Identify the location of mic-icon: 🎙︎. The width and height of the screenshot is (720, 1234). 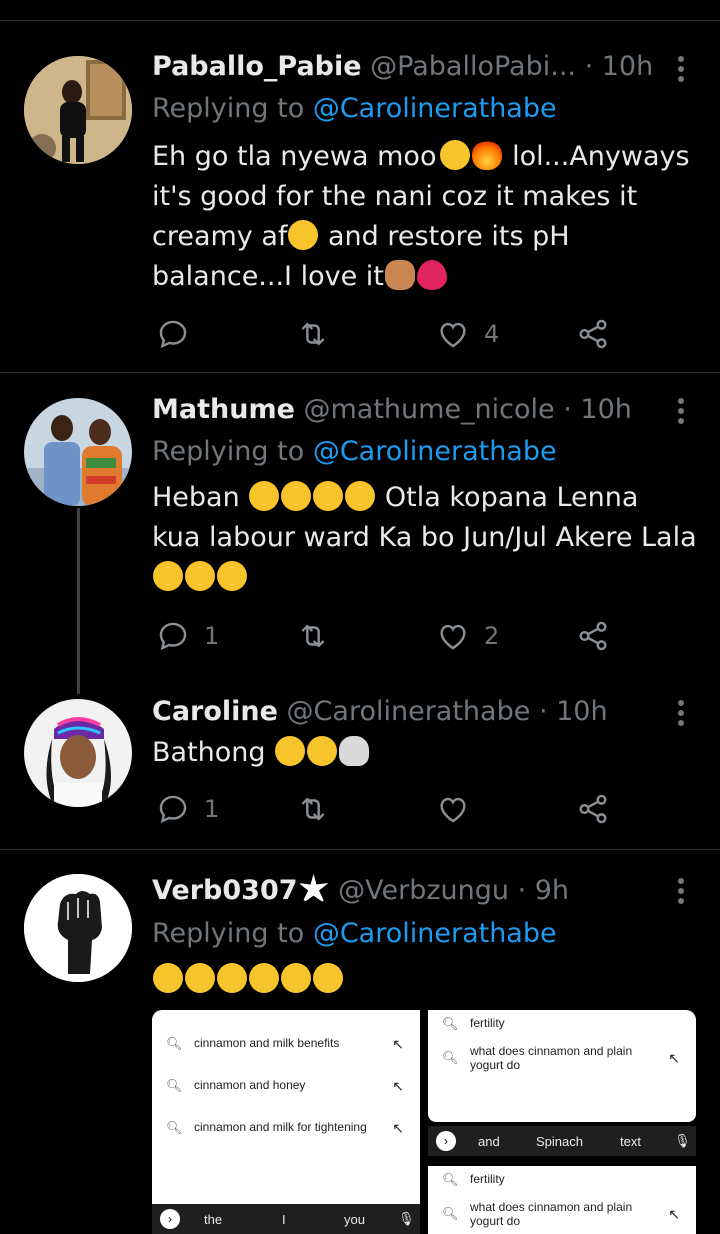
(406, 1218).